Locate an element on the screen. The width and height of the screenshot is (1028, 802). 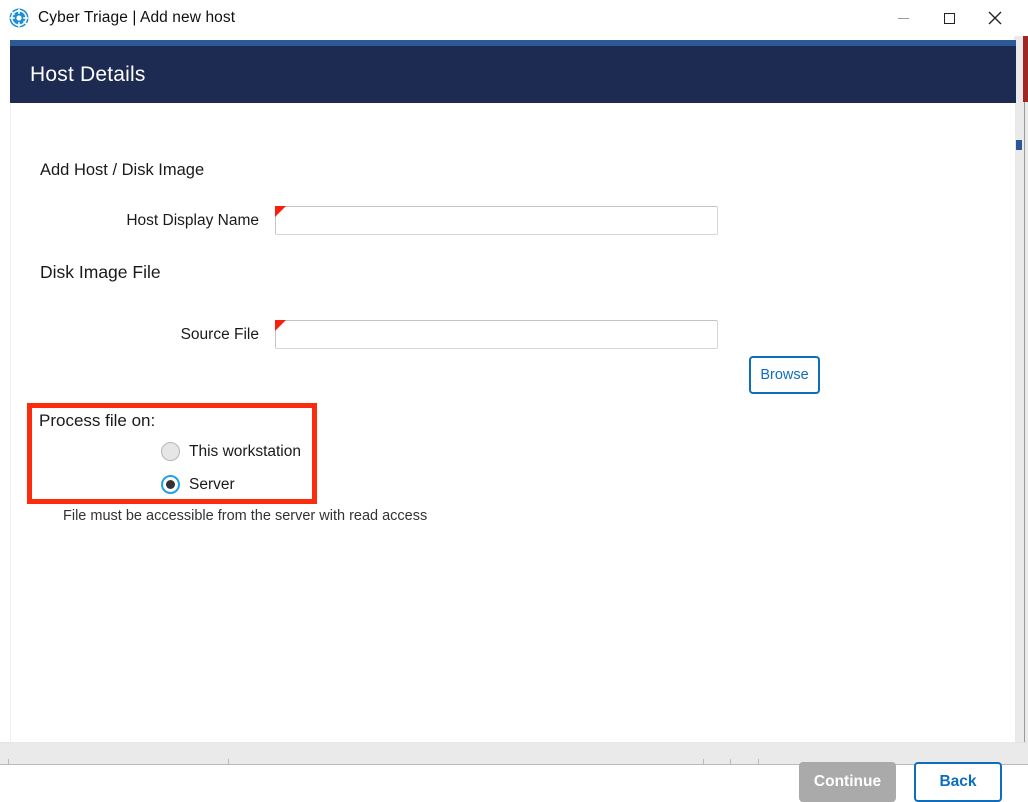
maximize-button is located at coordinates (949, 18).